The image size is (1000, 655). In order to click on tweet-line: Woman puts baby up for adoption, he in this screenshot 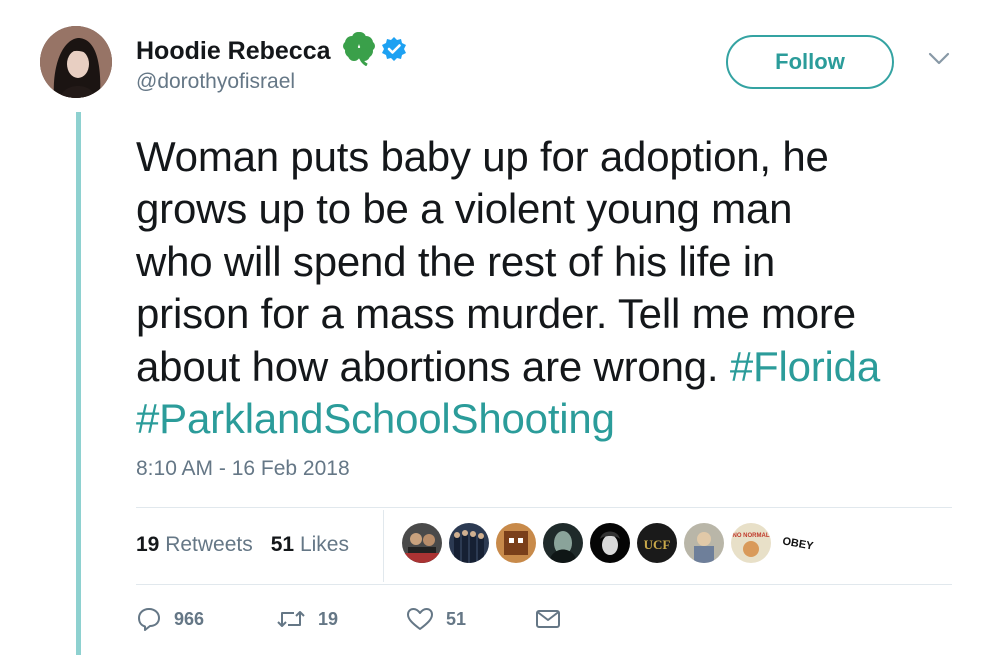, I will do `click(482, 156)`.